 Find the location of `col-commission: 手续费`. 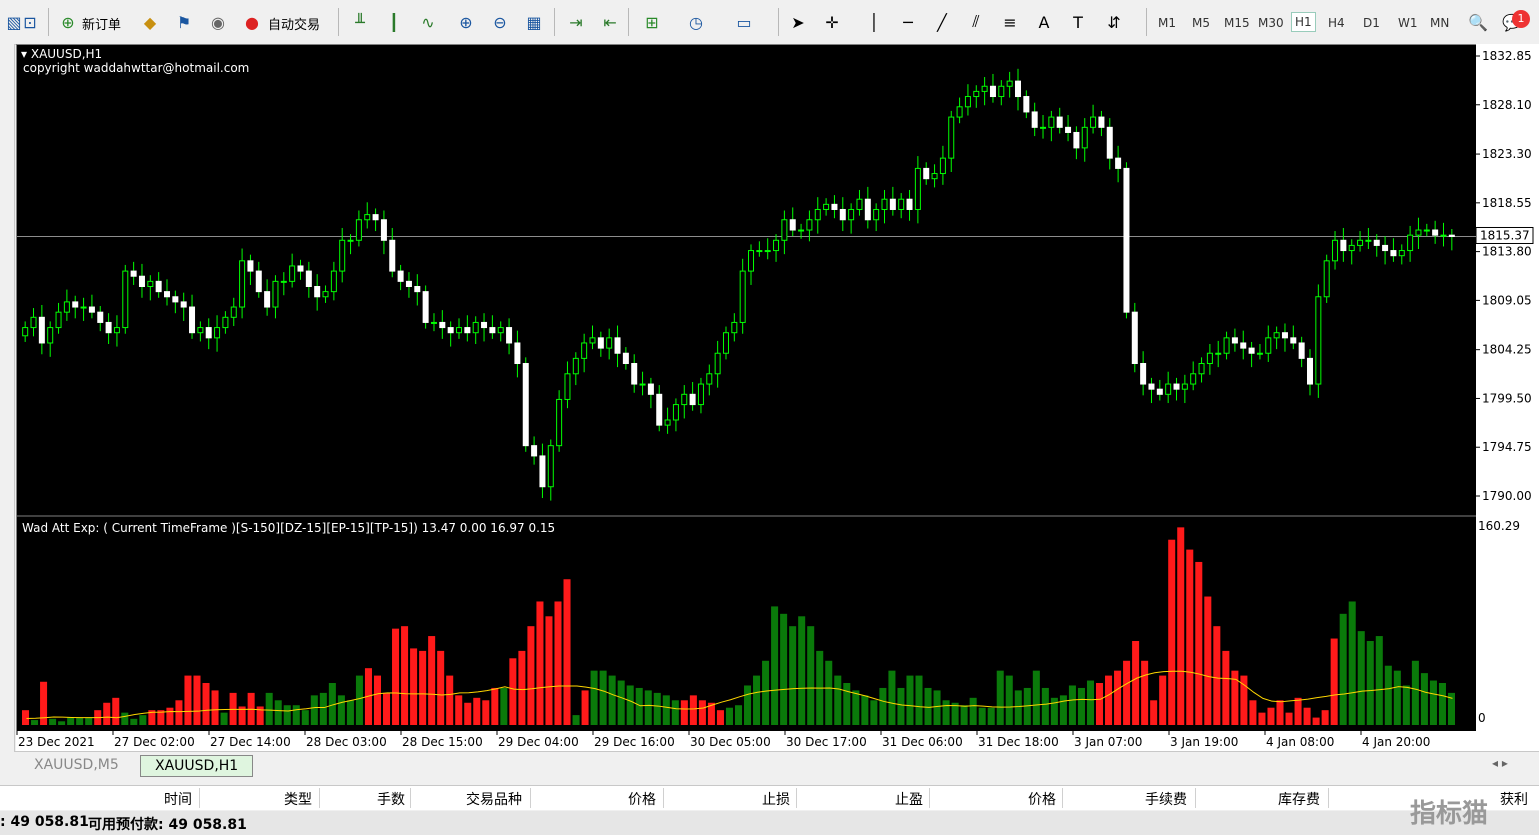

col-commission: 手续费 is located at coordinates (1166, 799).